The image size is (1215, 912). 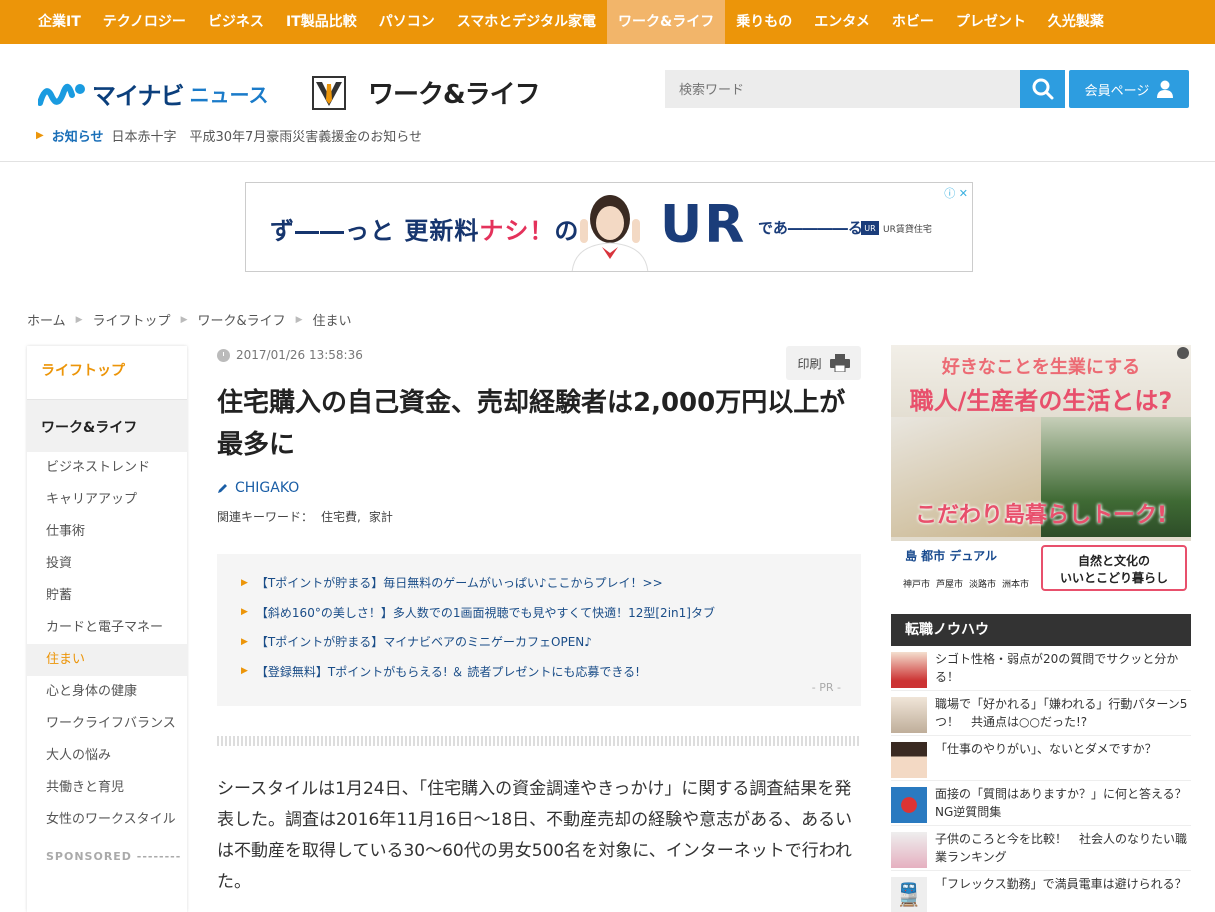 What do you see at coordinates (666, 22) in the screenshot?
I see `nav-item-work-life: ワーク&ライフ` at bounding box center [666, 22].